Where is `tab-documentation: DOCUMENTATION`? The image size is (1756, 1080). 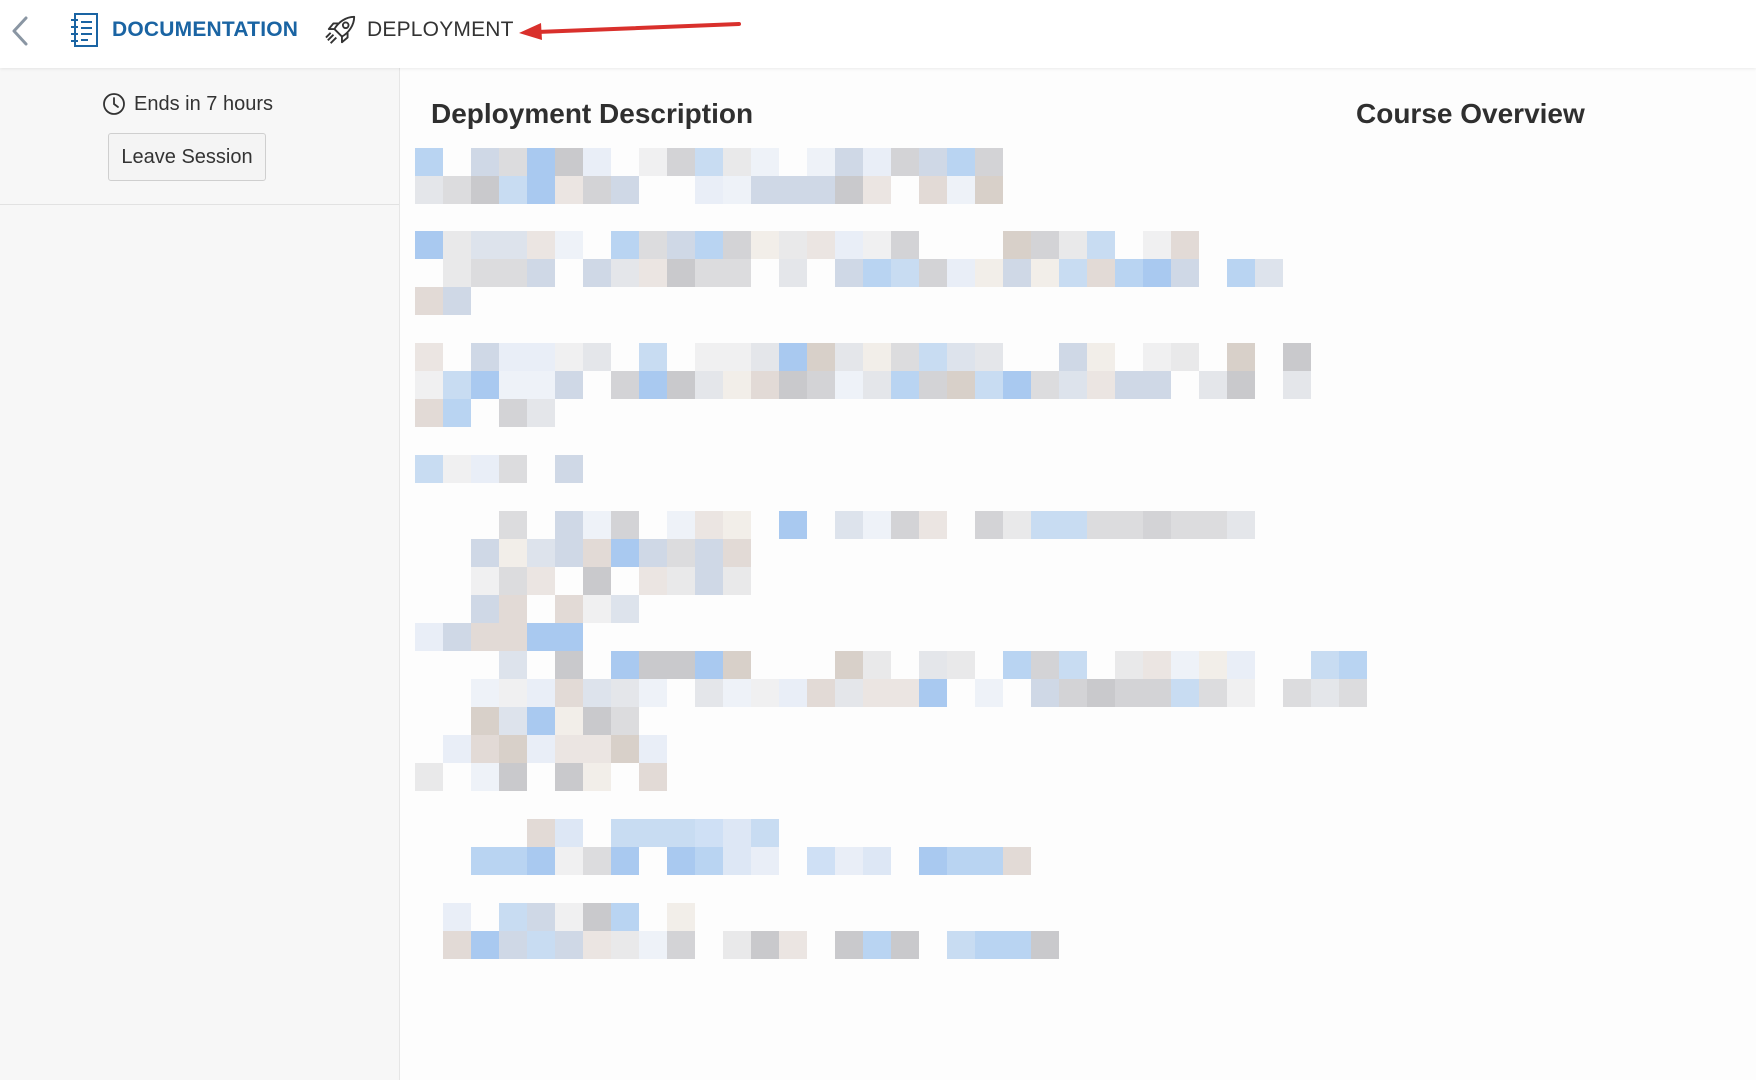
tab-documentation: DOCUMENTATION is located at coordinates (184, 30).